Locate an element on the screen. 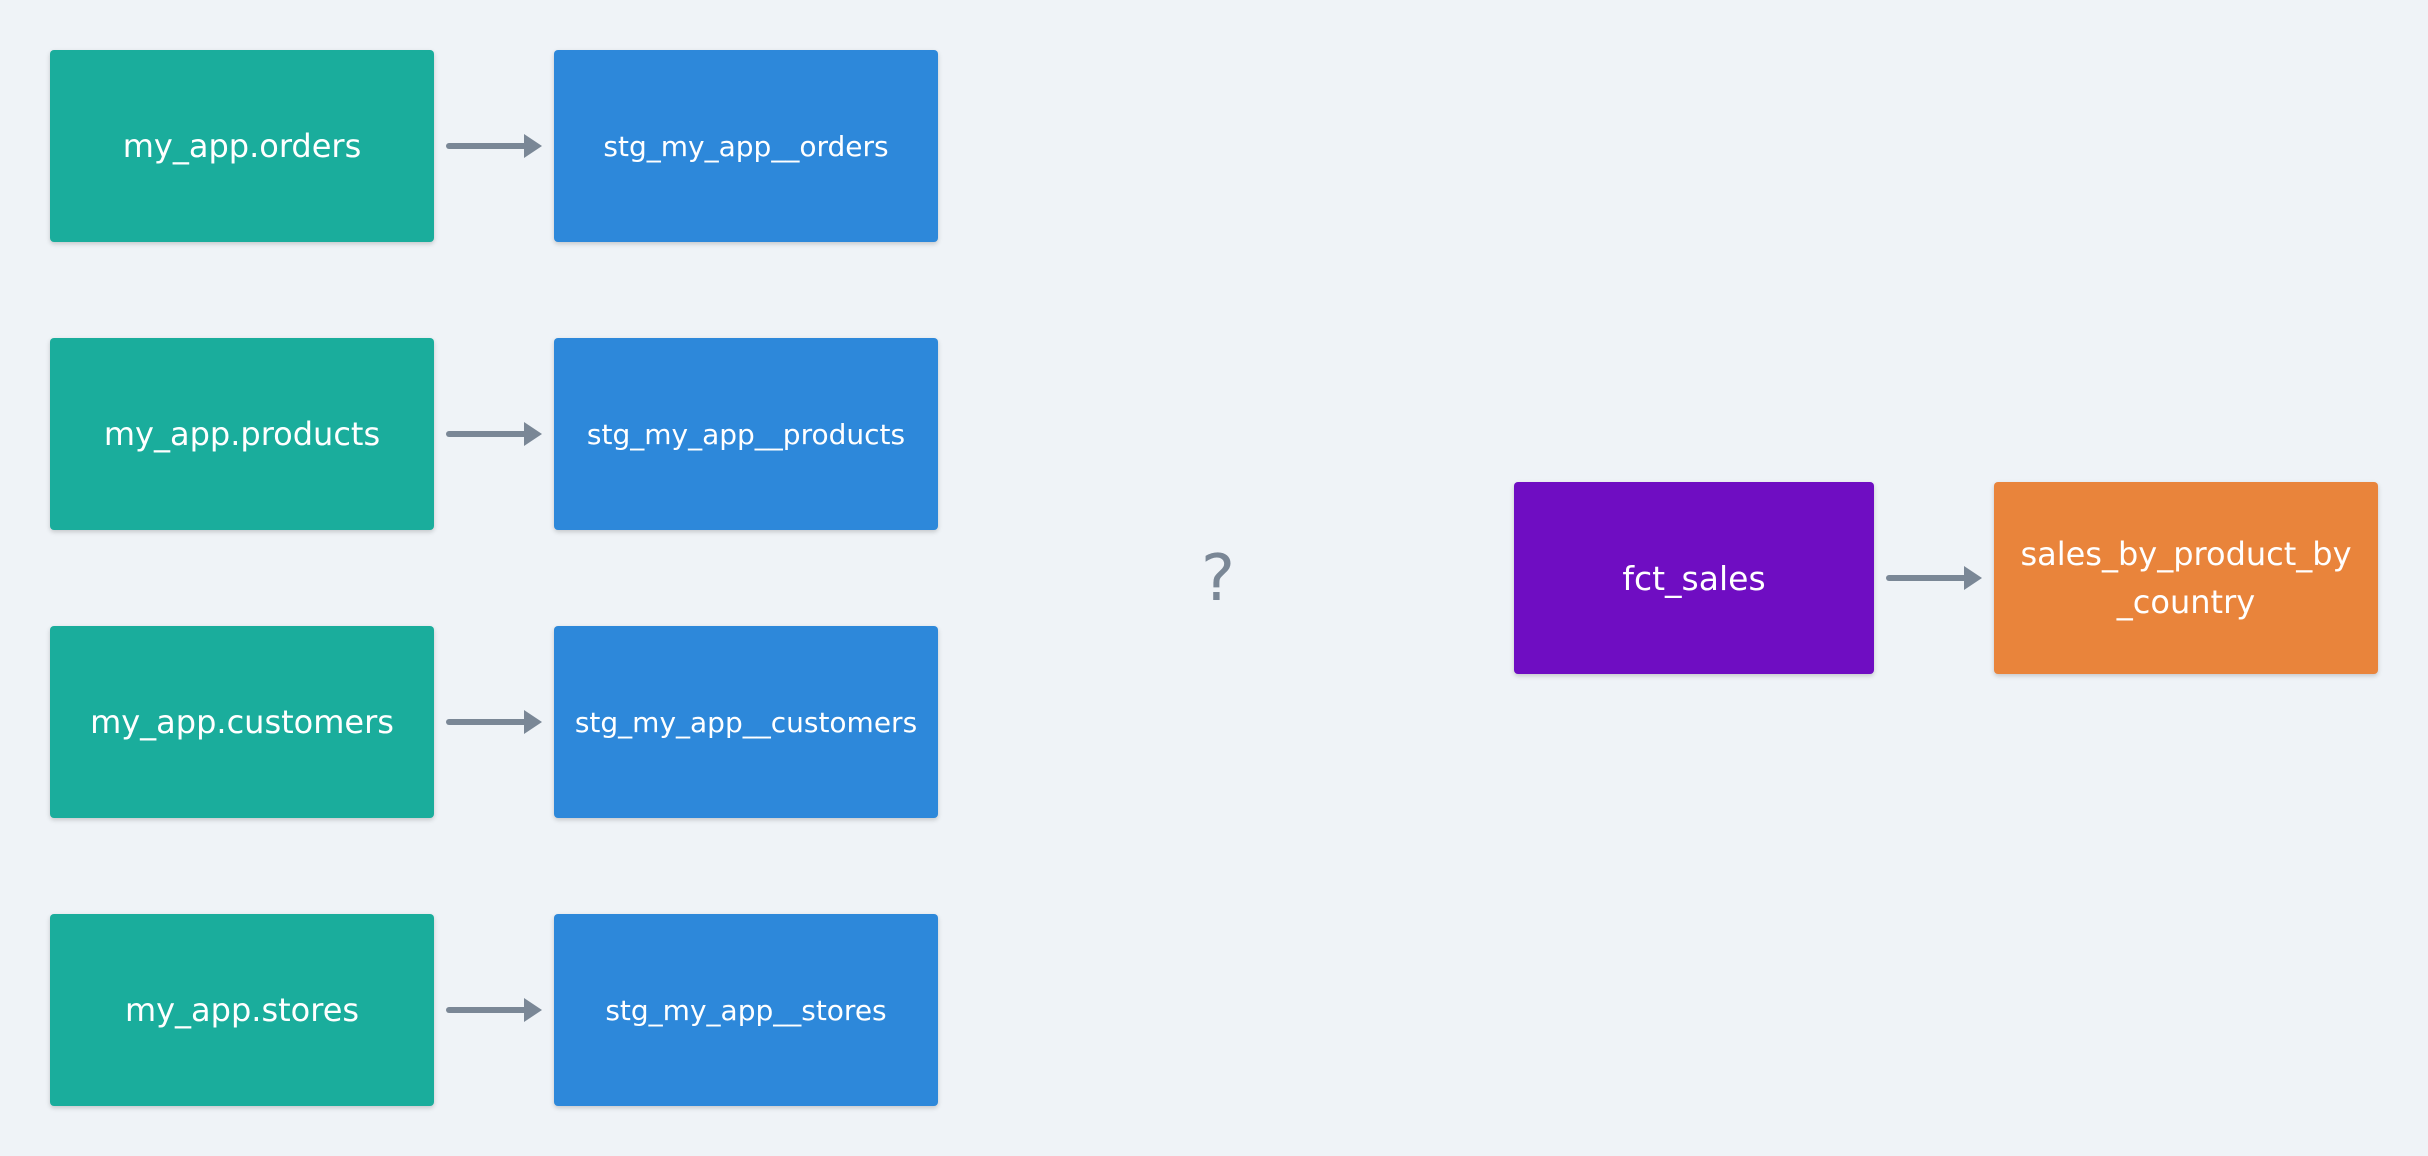  source-node-label: my_app.orders is located at coordinates (242, 146).